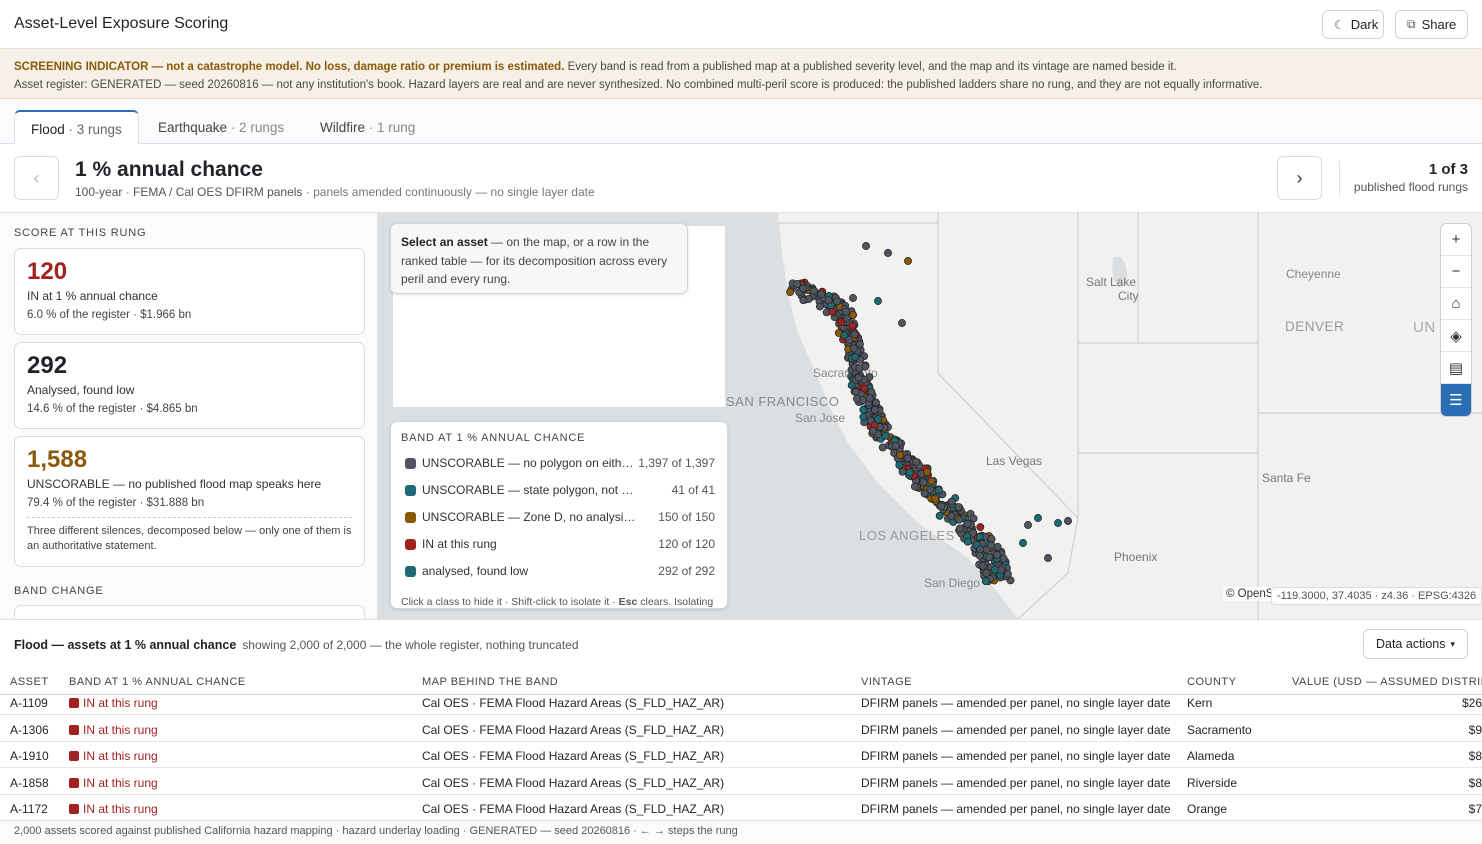 The width and height of the screenshot is (1482, 844). Describe the element at coordinates (1211, 682) in the screenshot. I see `col-county: COUNTY` at that location.